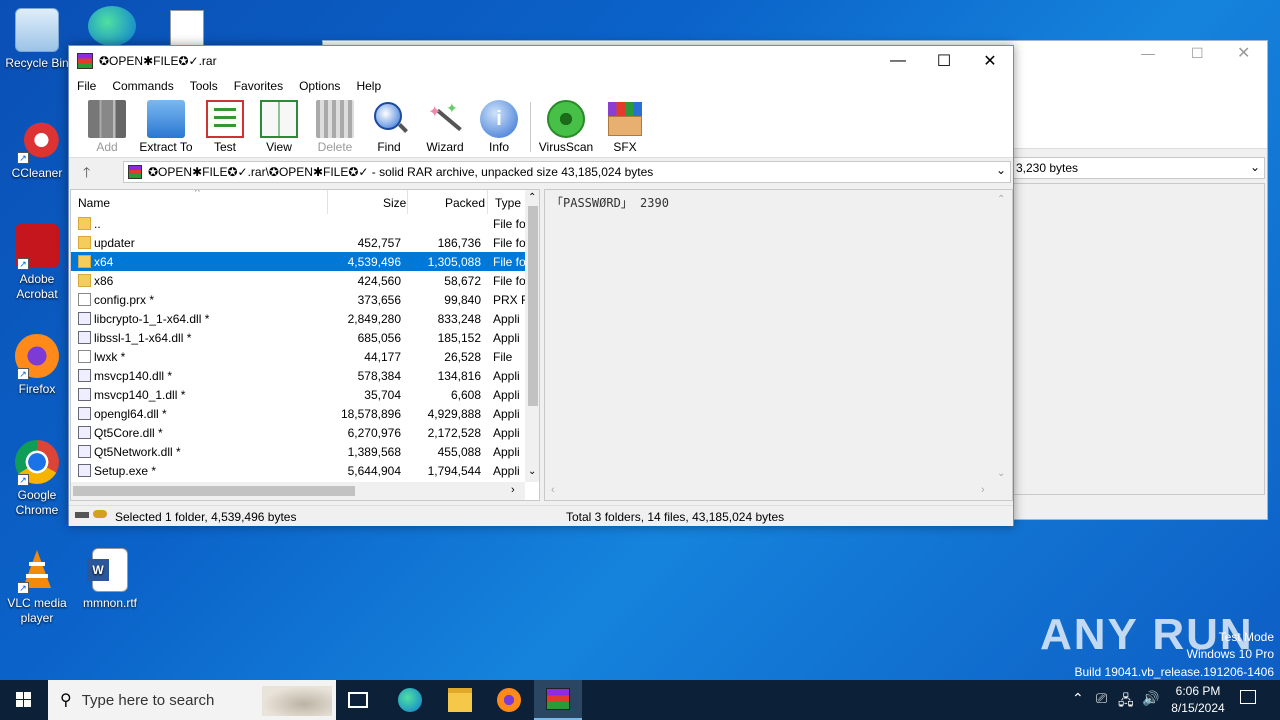 This screenshot has height=720, width=1280. What do you see at coordinates (1126, 702) in the screenshot?
I see `network-icon: 🖧` at bounding box center [1126, 702].